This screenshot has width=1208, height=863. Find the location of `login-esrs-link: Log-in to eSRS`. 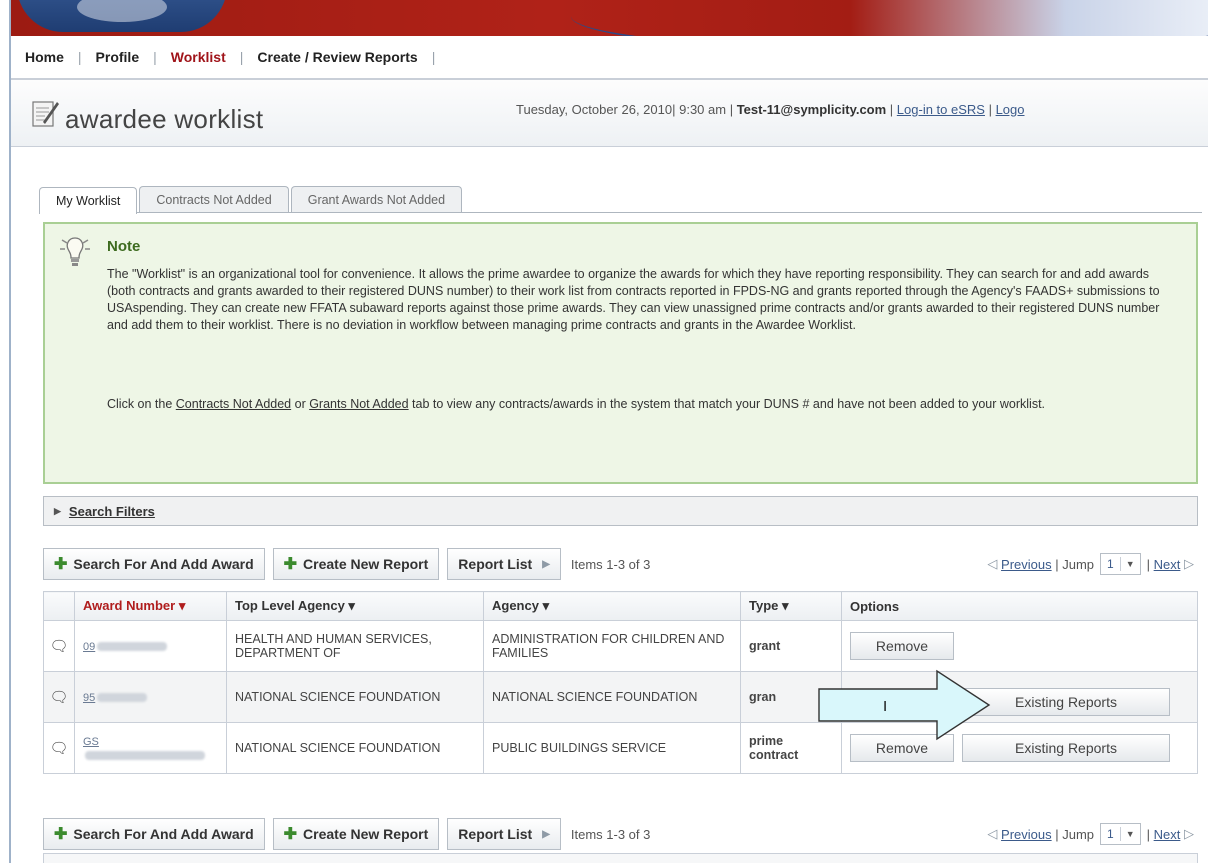

login-esrs-link: Log-in to eSRS is located at coordinates (941, 109).